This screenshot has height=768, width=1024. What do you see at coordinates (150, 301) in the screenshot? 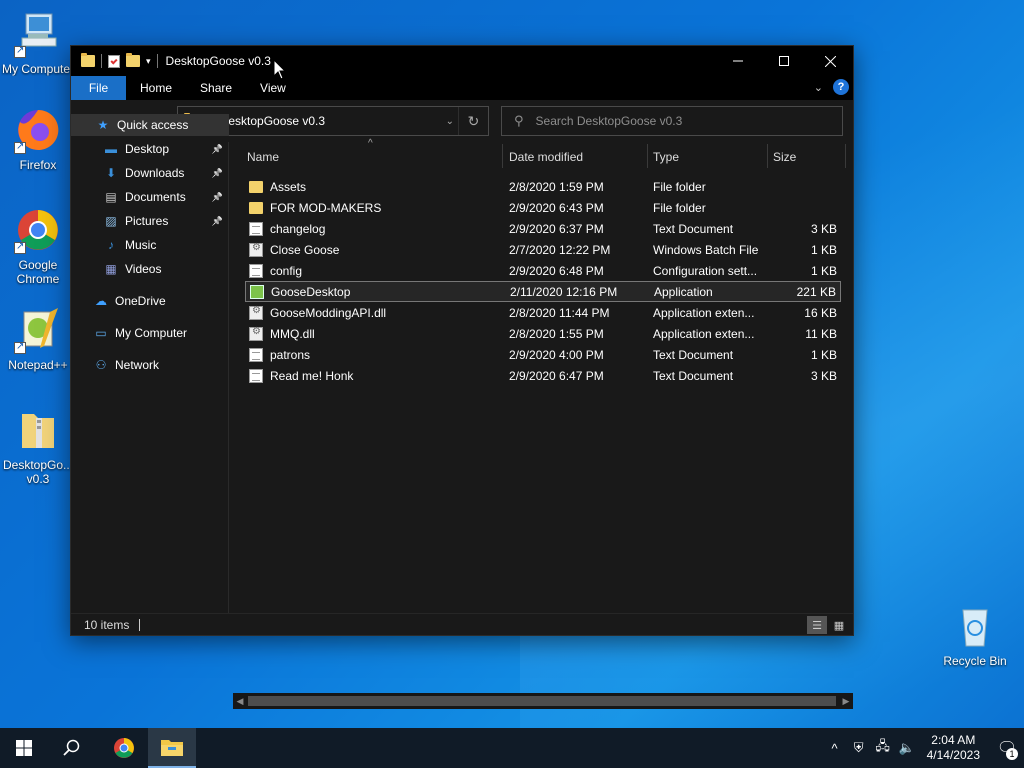
I see `nav-item-onedrive: ☁ OneDrive` at bounding box center [150, 301].